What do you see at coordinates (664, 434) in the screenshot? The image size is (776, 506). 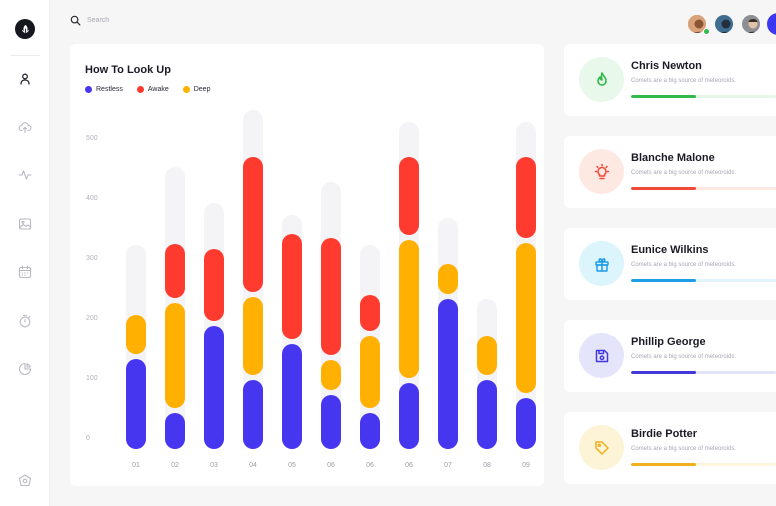 I see `person-name: Birdie Potter` at bounding box center [664, 434].